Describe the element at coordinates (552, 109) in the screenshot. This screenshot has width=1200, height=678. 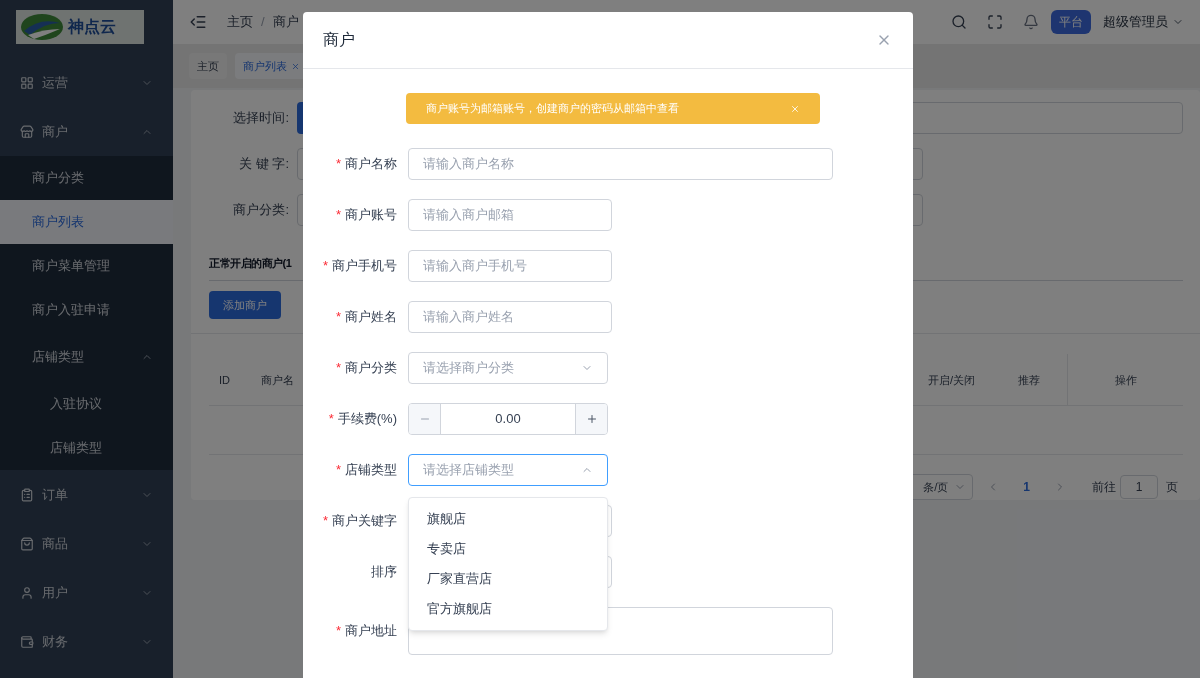
I see `alert-text: 商户账号为邮箱账号，创建商户的密码从邮箱中查看` at that location.